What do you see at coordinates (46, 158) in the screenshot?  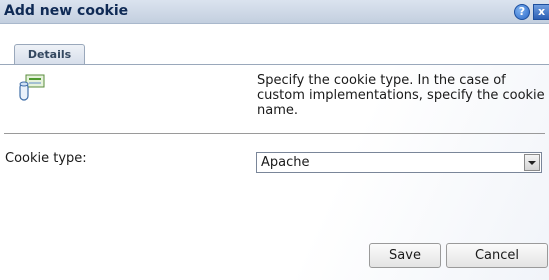 I see `cookie-type-label: Cookie type:` at bounding box center [46, 158].